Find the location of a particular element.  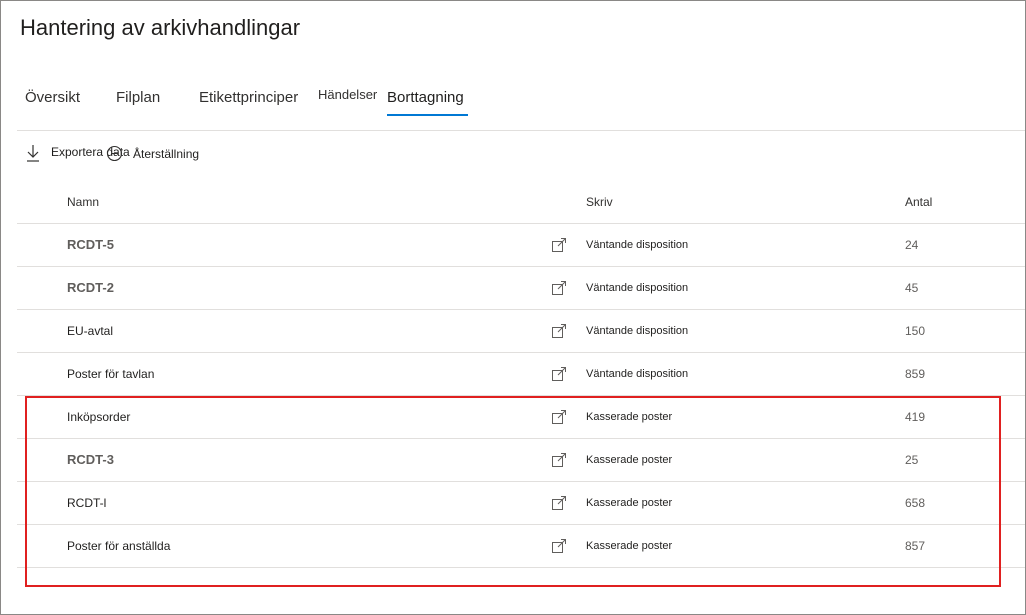

tab-borttagning: Borttagning is located at coordinates (425, 97).